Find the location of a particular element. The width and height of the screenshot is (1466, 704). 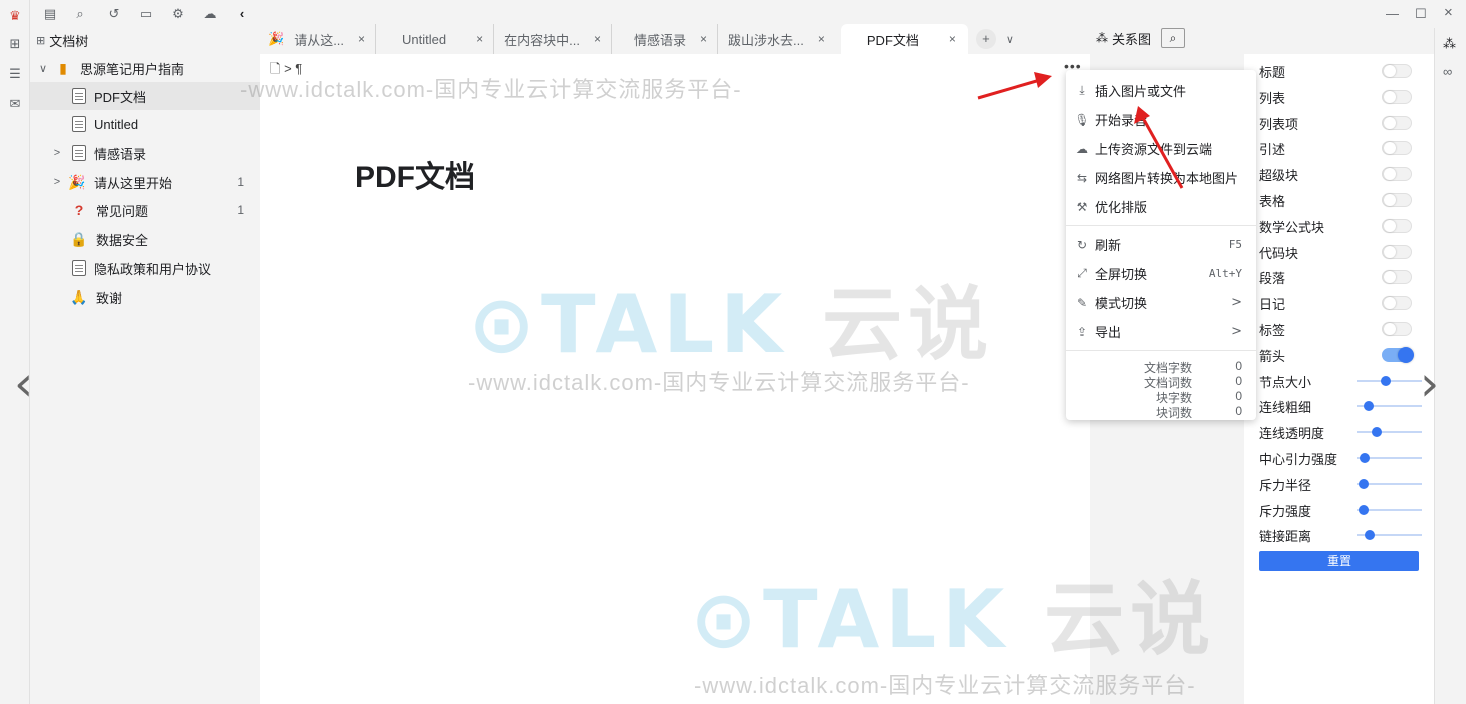

tree-item-faq: ? 常见问题 1 is located at coordinates (145, 210).